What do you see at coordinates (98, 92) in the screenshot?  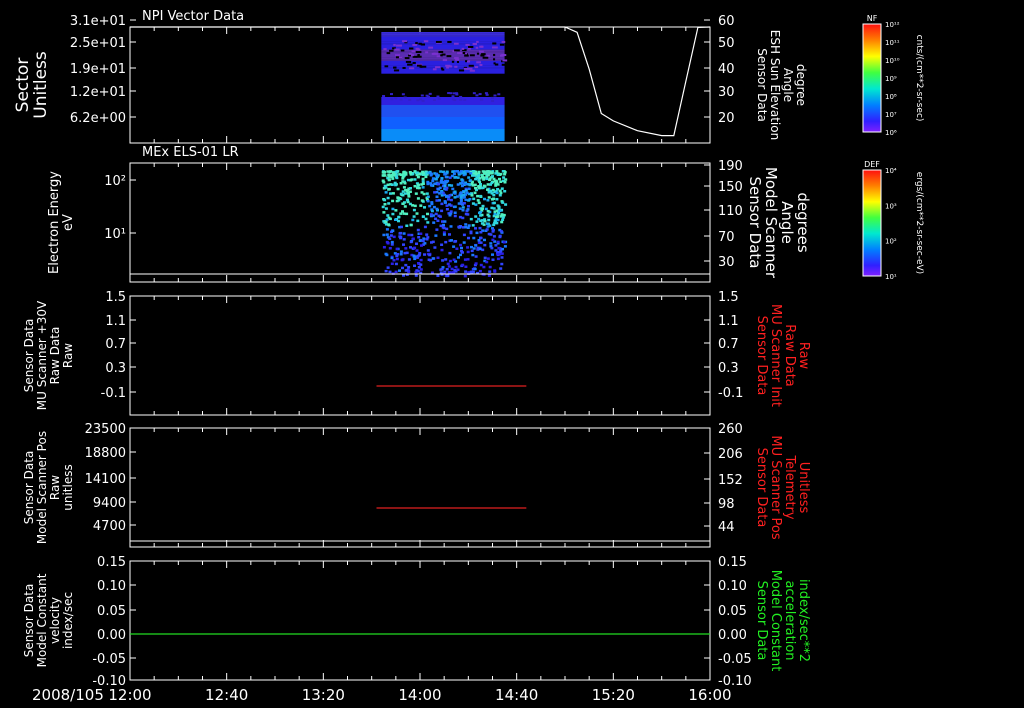 I see `left-tick-label: 1.2e+01` at bounding box center [98, 92].